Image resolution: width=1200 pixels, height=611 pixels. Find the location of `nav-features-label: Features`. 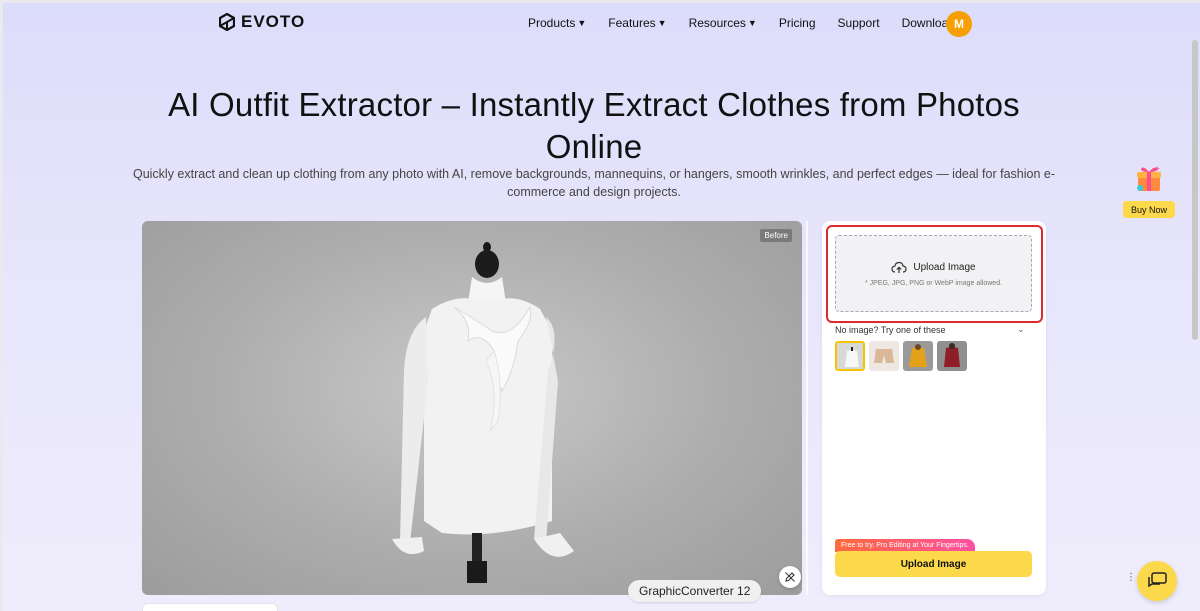

nav-features-label: Features is located at coordinates (632, 23).